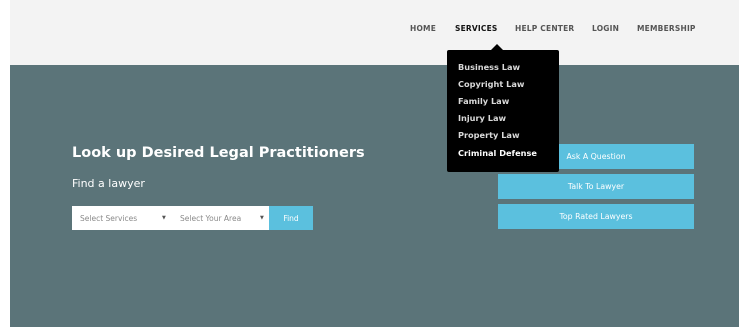  What do you see at coordinates (596, 216) in the screenshot?
I see `top-rated-lawyers-button: Top Rated Lawyers` at bounding box center [596, 216].